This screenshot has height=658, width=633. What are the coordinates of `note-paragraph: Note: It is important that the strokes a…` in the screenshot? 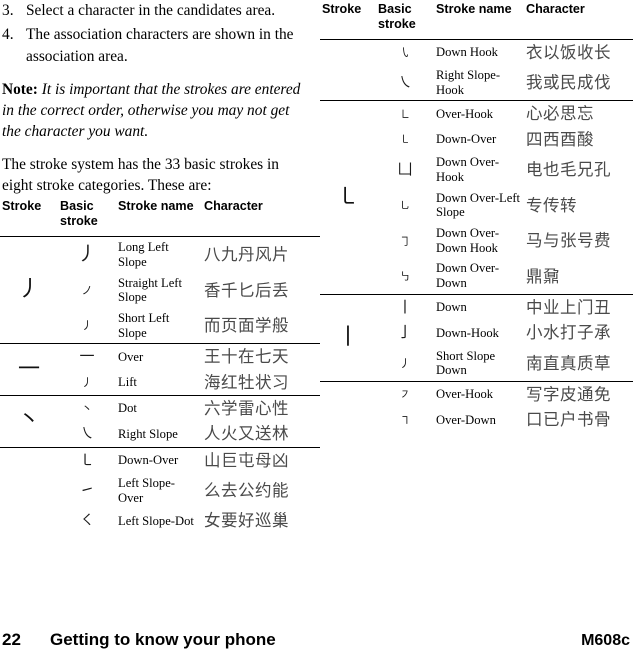 It's located at (161, 111).